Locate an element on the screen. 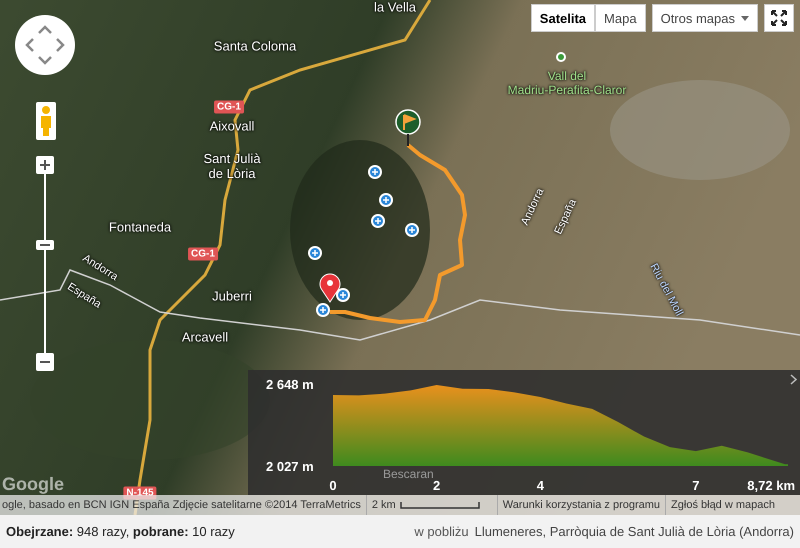 The image size is (800, 548). map-type-button: Satelita is located at coordinates (563, 18).